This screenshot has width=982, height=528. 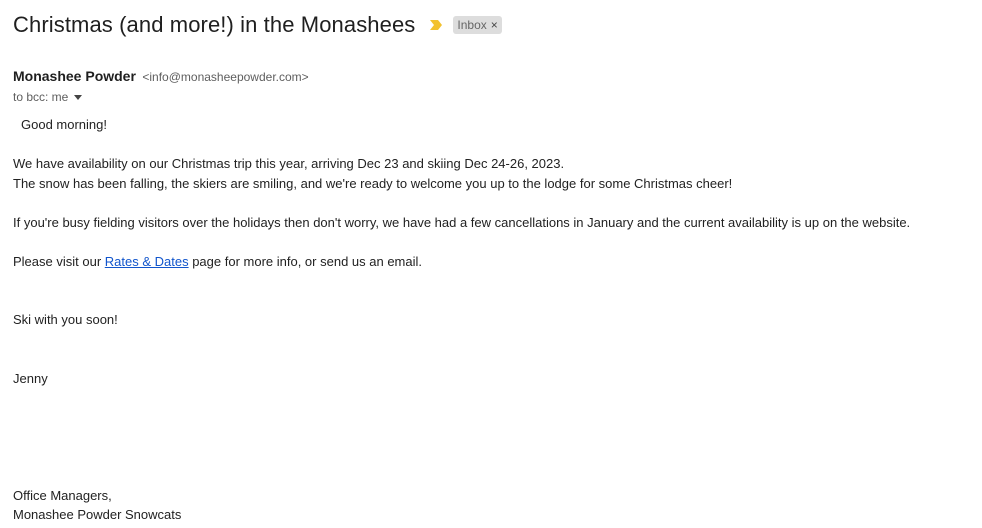 I want to click on body-closing: Ski with you soon!, so click(x=65, y=319).